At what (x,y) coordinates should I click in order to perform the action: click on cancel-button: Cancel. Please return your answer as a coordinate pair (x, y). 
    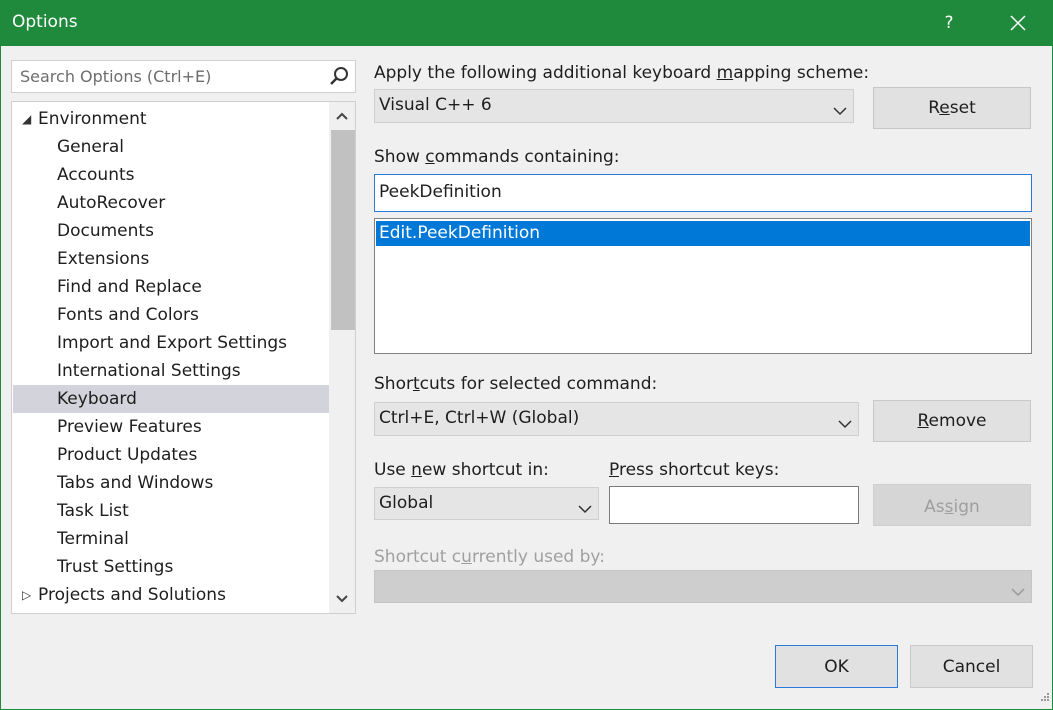
    Looking at the image, I should click on (971, 666).